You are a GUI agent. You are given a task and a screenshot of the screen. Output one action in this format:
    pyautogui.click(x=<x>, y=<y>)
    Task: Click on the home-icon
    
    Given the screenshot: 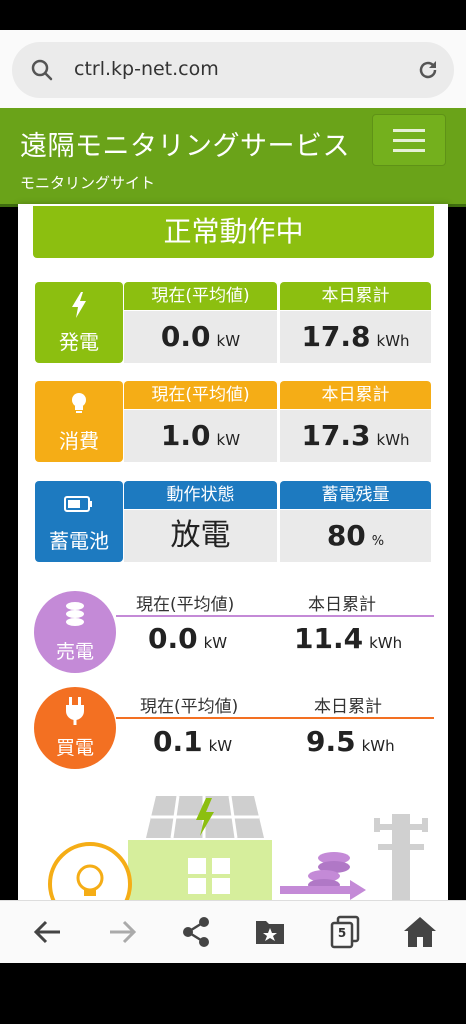 What is the action you would take?
    pyautogui.click(x=420, y=932)
    